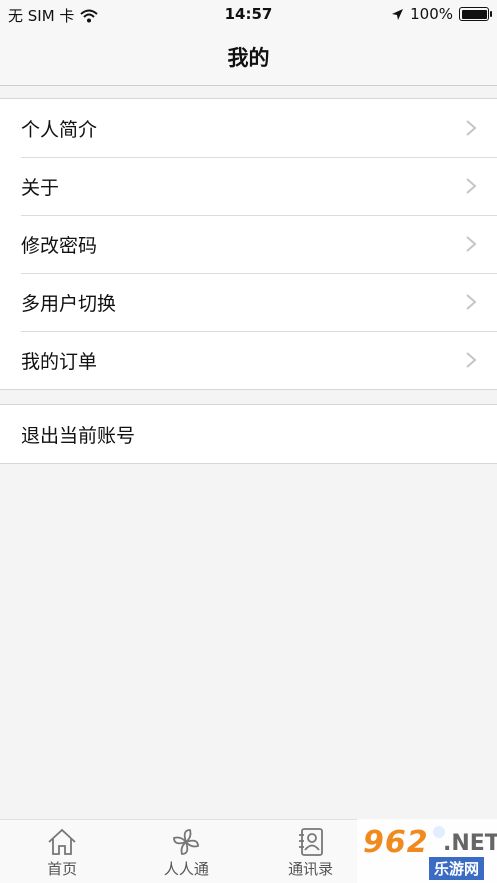 The image size is (497, 883). I want to click on status-right: 100%, so click(441, 14).